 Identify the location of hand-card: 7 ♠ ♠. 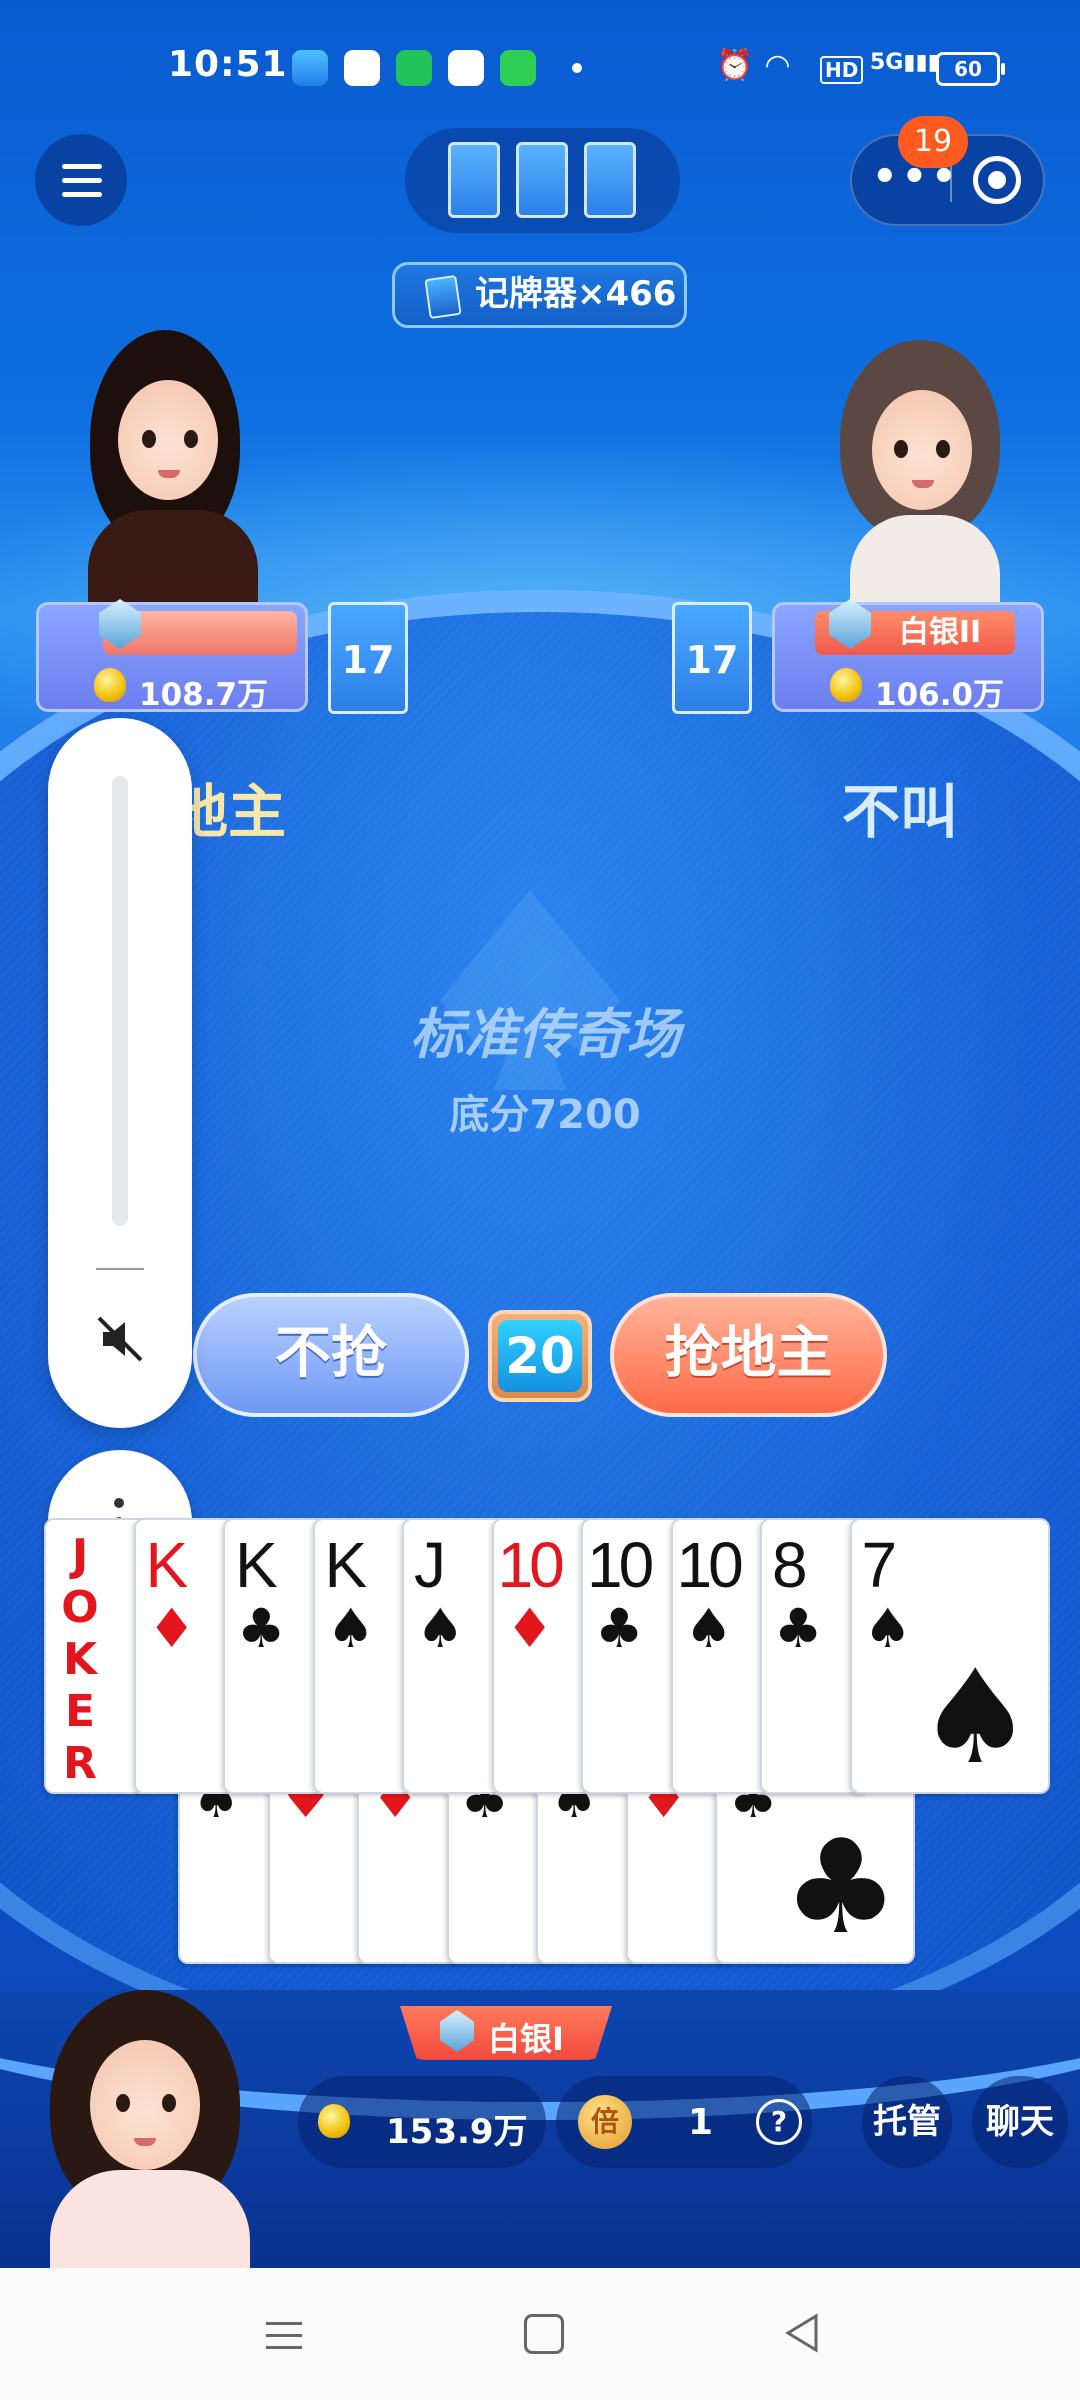
(949, 1656).